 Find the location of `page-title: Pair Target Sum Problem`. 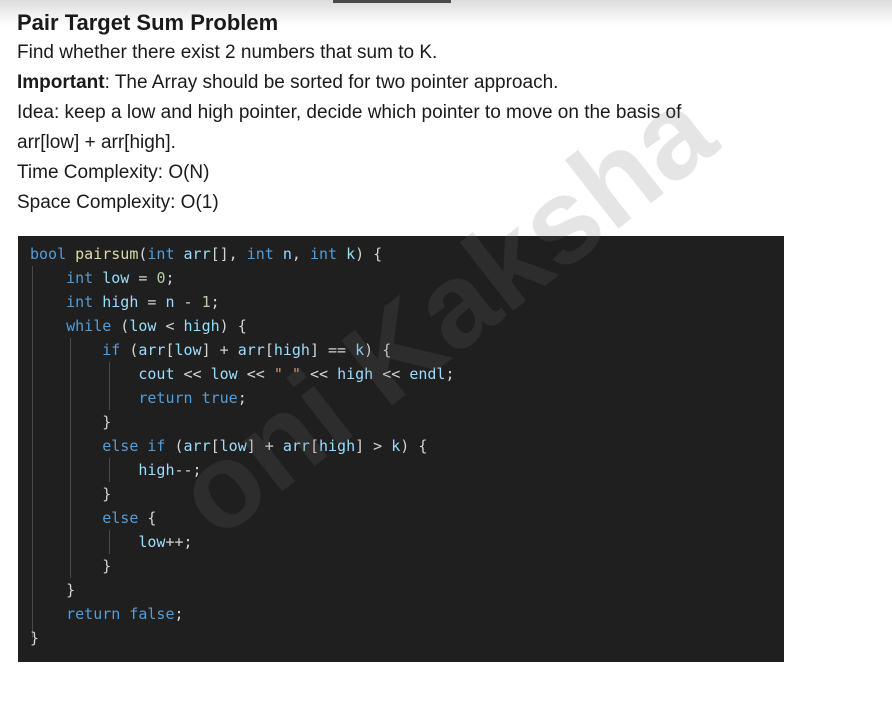

page-title: Pair Target Sum Problem is located at coordinates (148, 22).